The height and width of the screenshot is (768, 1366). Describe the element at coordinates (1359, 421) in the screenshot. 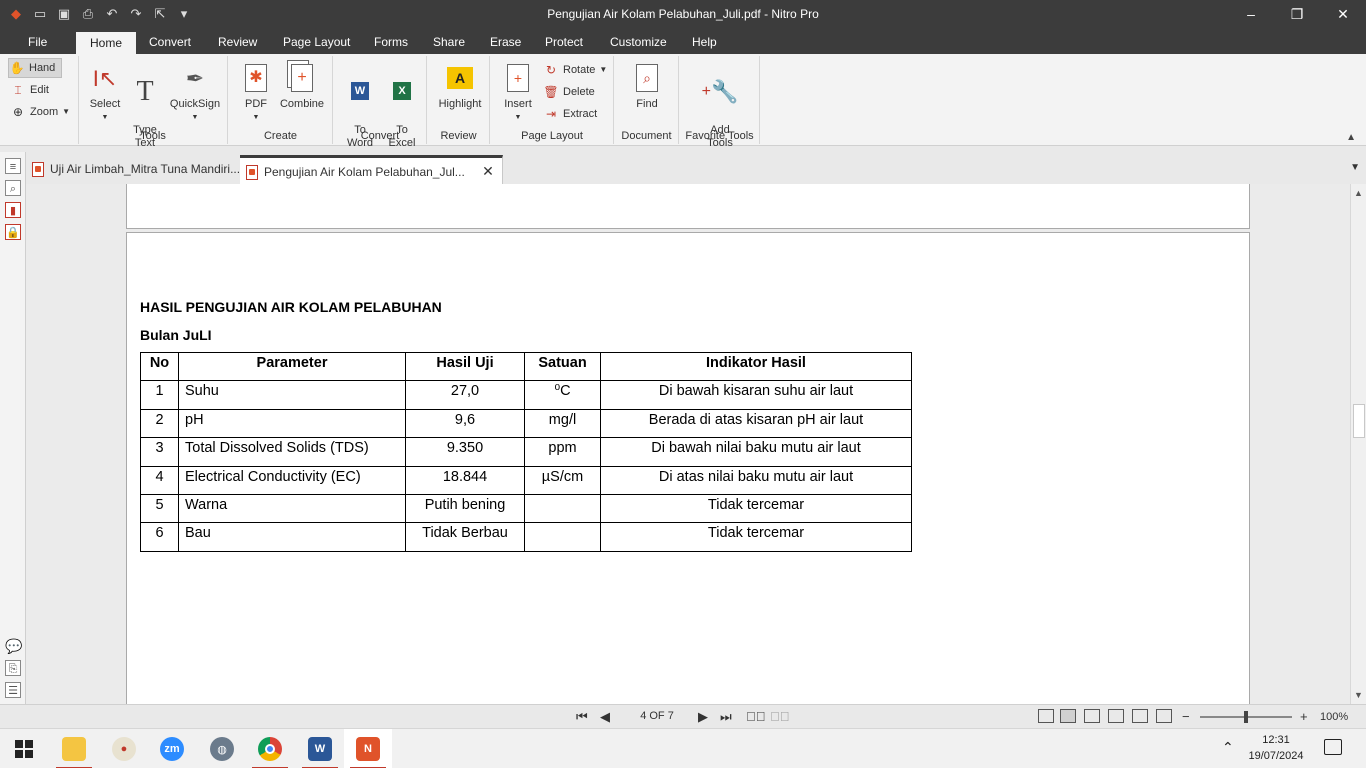

I see `scrollbar-thumb` at that location.